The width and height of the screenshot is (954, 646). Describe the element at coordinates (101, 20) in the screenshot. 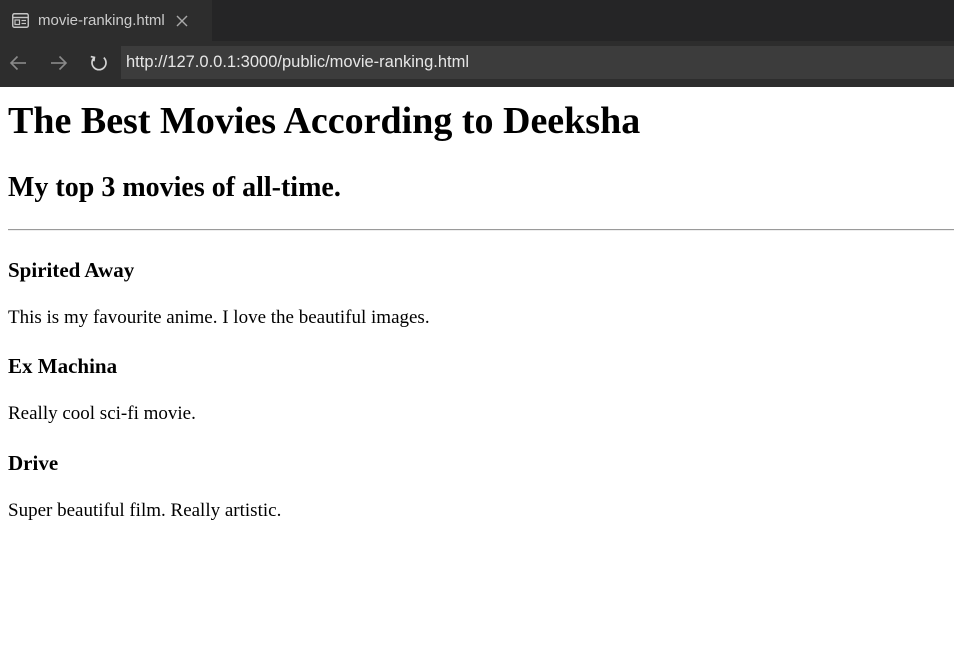

I see `tab-title: movie-ranking.html` at that location.